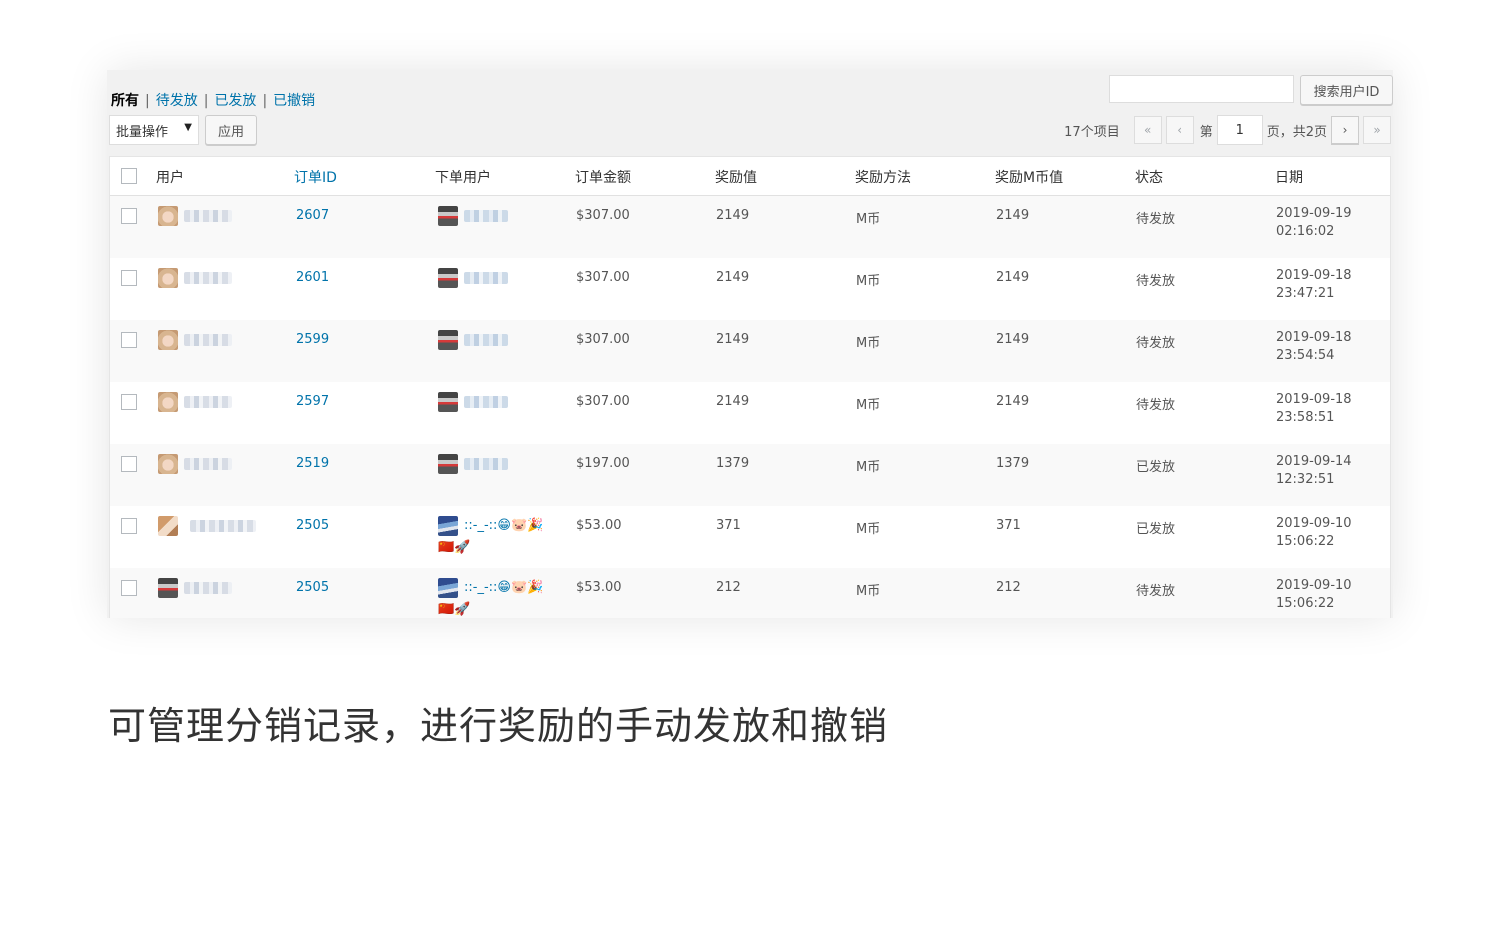  Describe the element at coordinates (599, 587) in the screenshot. I see `order-amount: $53.00` at that location.